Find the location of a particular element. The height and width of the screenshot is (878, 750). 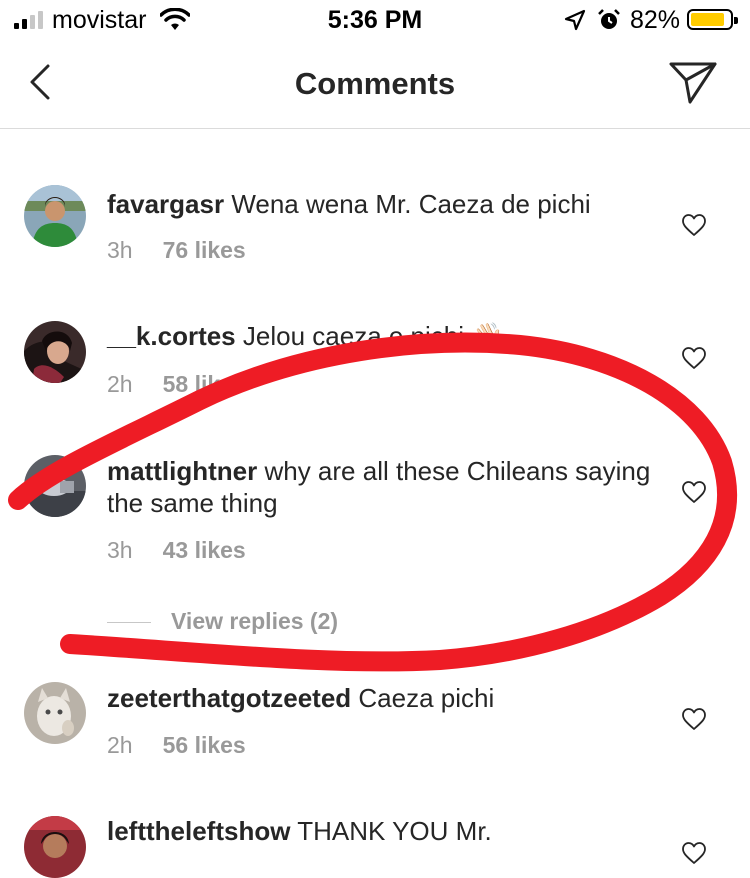

comment-body: Wena wena Mr. Caeza de pichi is located at coordinates (411, 204).